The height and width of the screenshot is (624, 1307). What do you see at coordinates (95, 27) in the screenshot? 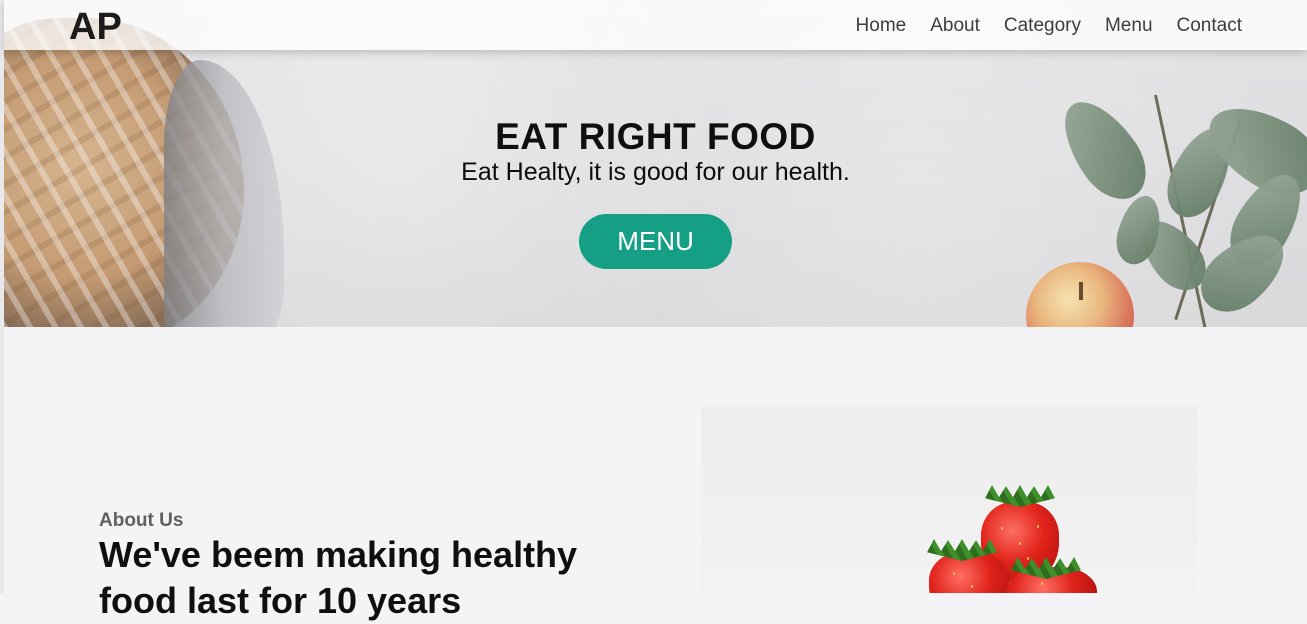
I see `logo: AP` at bounding box center [95, 27].